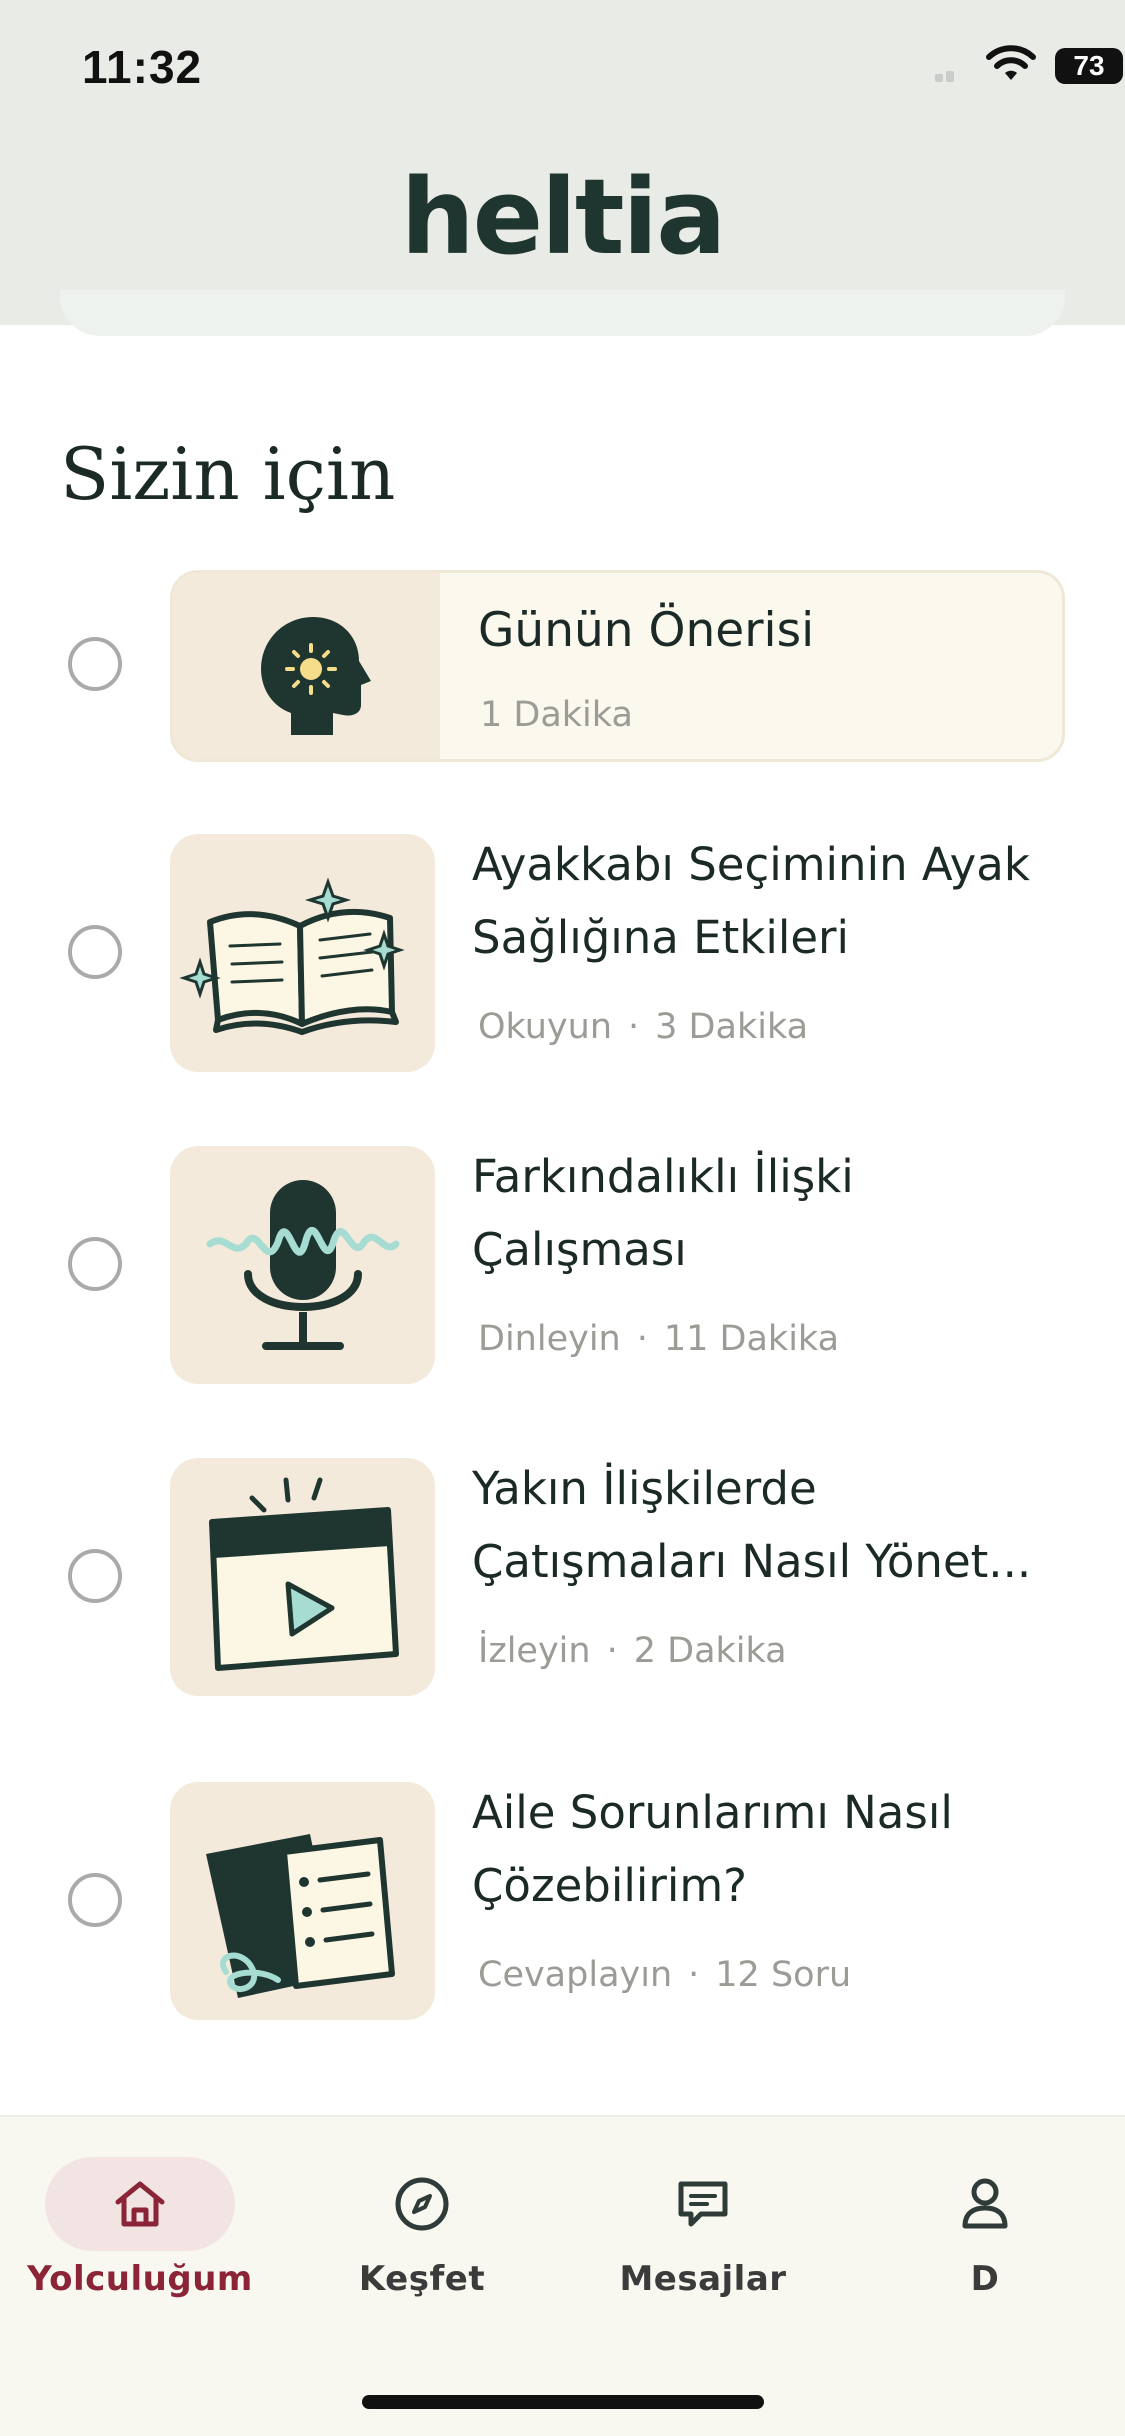 This screenshot has width=1125, height=2436. Describe the element at coordinates (643, 1027) in the screenshot. I see `item-meta: Okuyun · 3 Dakika` at that location.